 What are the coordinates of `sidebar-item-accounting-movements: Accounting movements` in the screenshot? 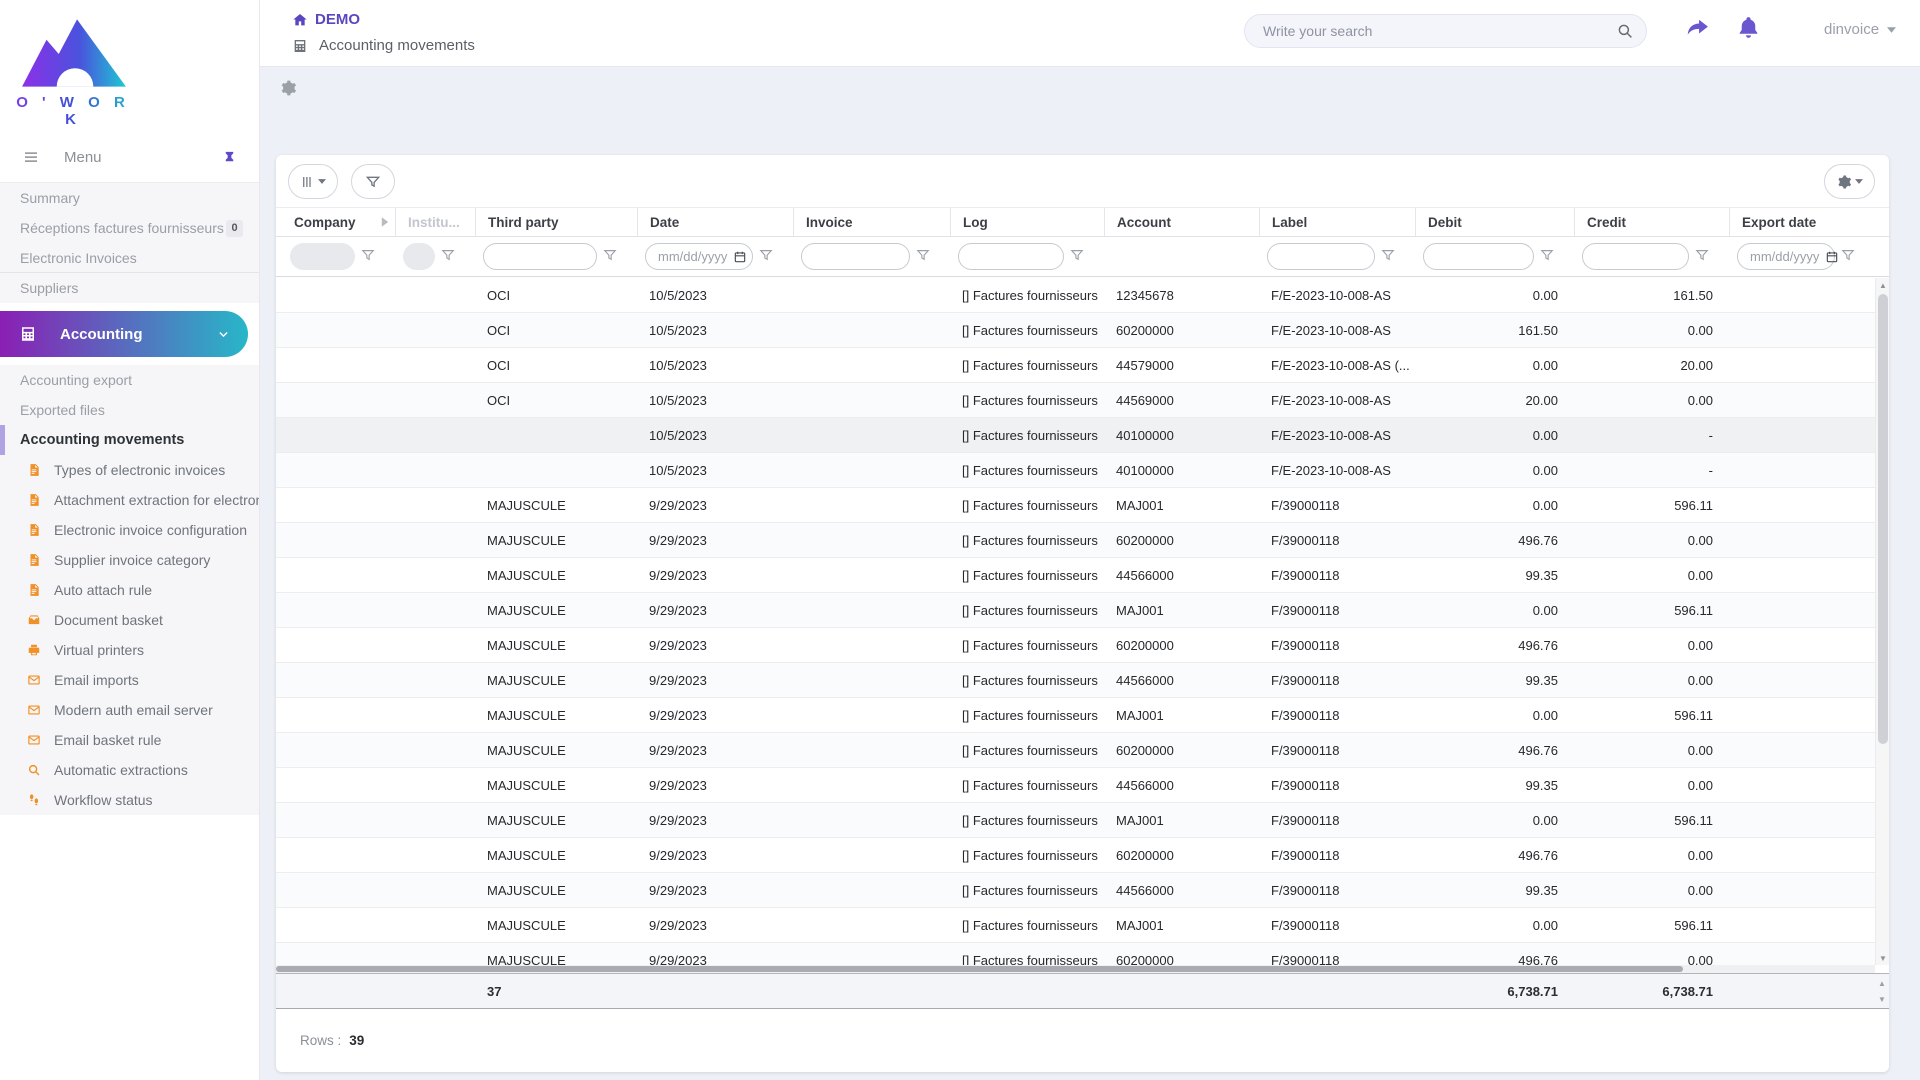 It's located at (129, 440).